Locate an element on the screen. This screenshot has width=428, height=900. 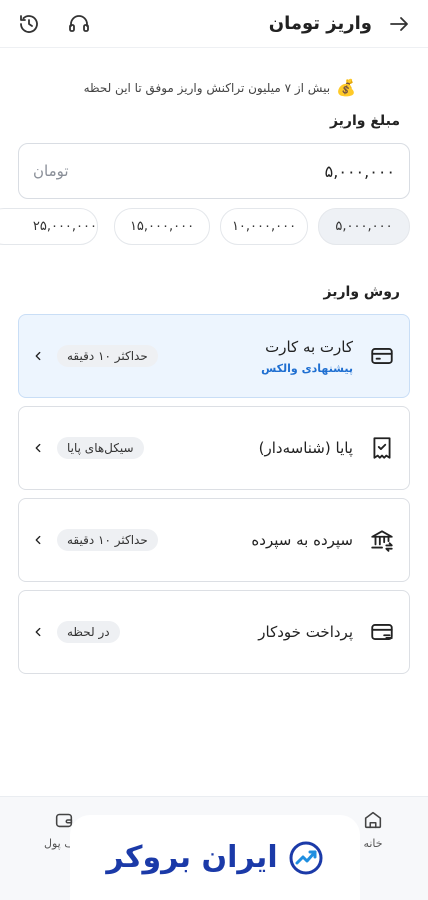
history-icon is located at coordinates (29, 24).